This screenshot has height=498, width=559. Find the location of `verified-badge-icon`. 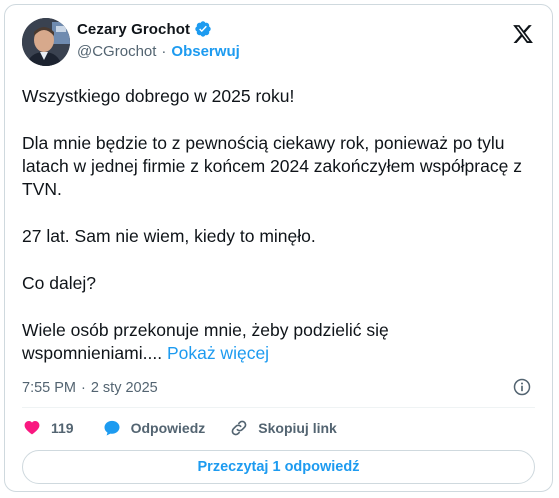

verified-badge-icon is located at coordinates (203, 29).